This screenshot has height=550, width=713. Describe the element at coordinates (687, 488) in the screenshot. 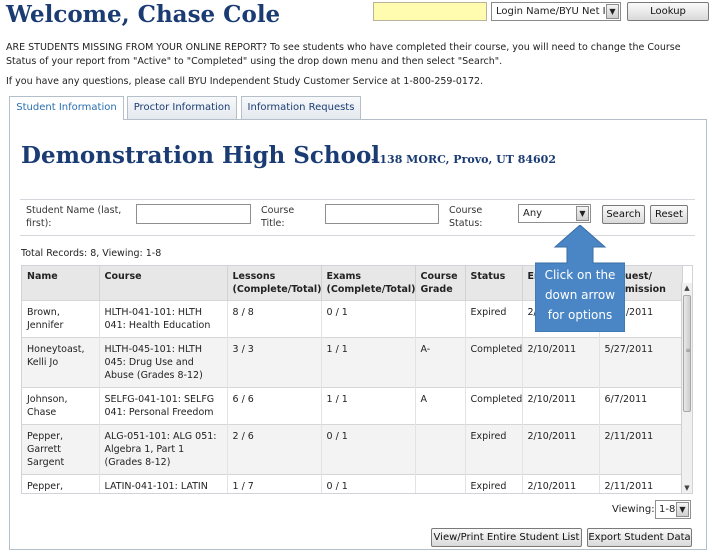

I see `scroll-down-arrow-icon: ▼` at that location.